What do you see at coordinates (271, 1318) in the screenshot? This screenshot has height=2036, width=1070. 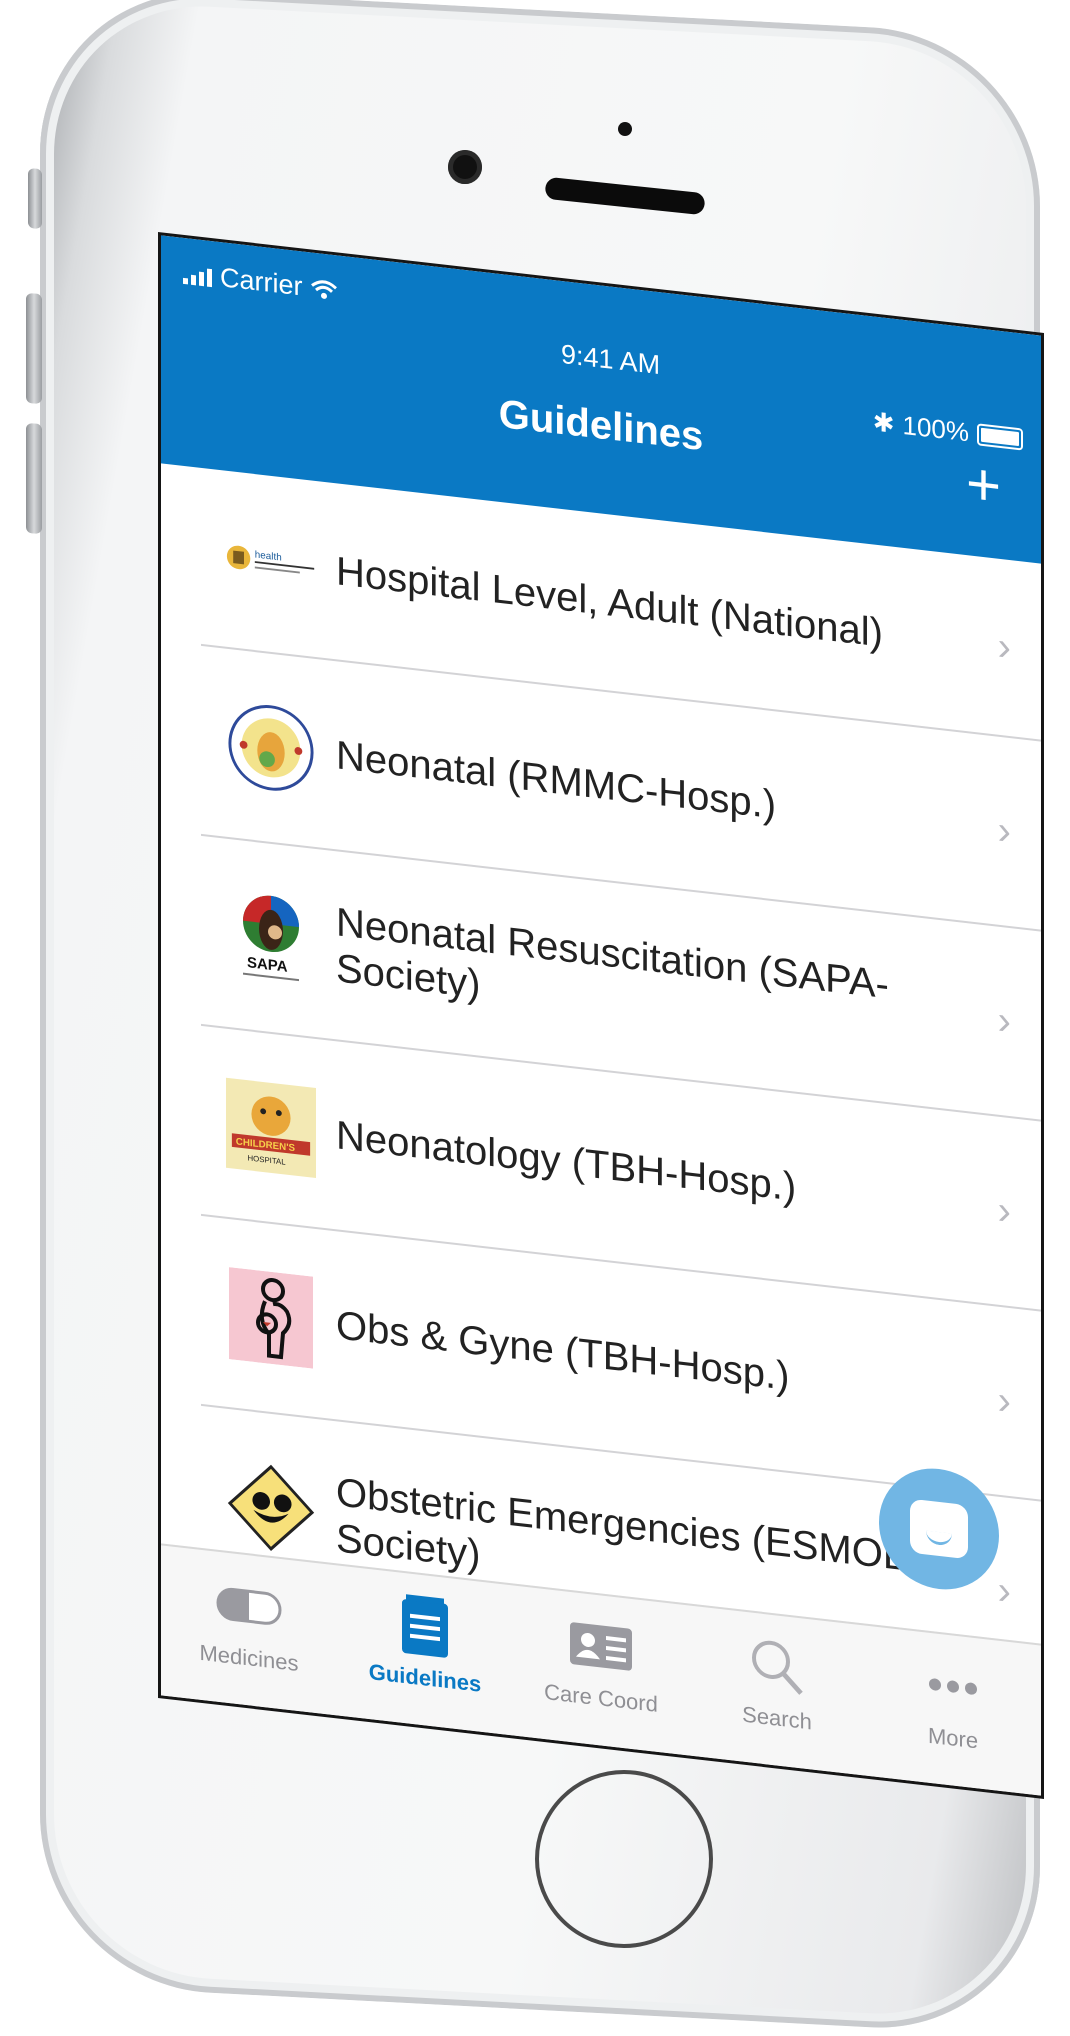 I see `pregnant-woman-logo` at bounding box center [271, 1318].